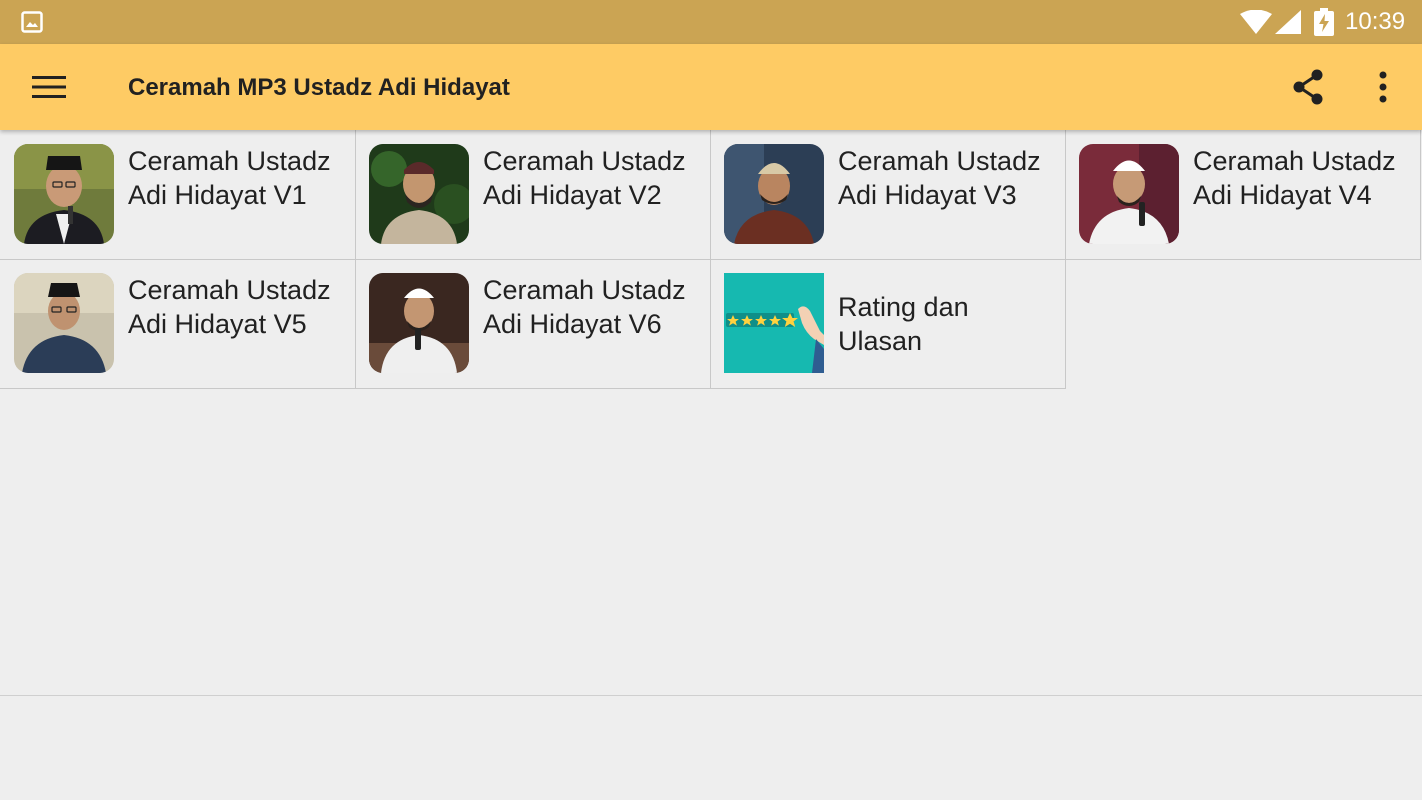 Image resolution: width=1422 pixels, height=800 pixels. What do you see at coordinates (419, 194) in the screenshot?
I see `ustadz-photo-v2` at bounding box center [419, 194].